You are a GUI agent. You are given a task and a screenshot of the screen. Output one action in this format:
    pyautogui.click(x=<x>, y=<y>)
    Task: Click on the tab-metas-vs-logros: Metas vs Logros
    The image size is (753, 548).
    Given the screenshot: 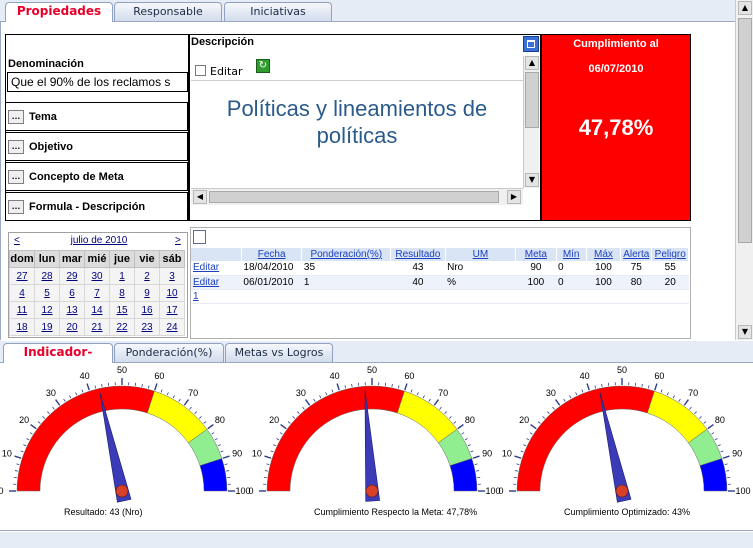 What is the action you would take?
    pyautogui.click(x=279, y=352)
    